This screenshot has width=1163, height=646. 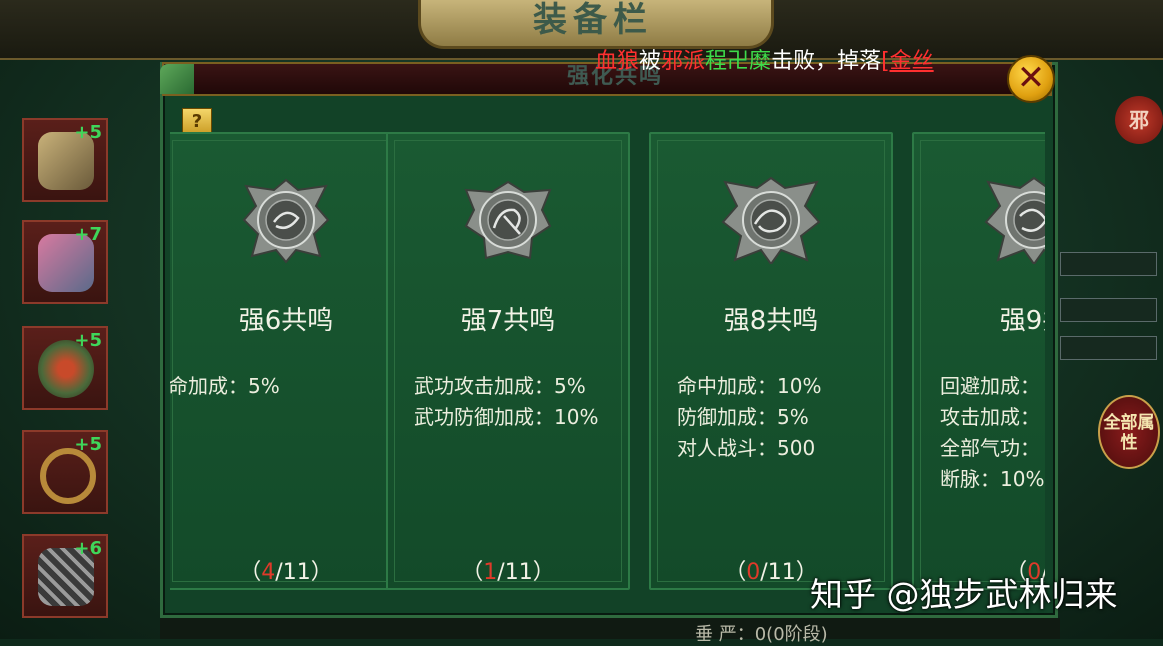 What do you see at coordinates (1031, 79) in the screenshot?
I see `close-button: ✕` at bounding box center [1031, 79].